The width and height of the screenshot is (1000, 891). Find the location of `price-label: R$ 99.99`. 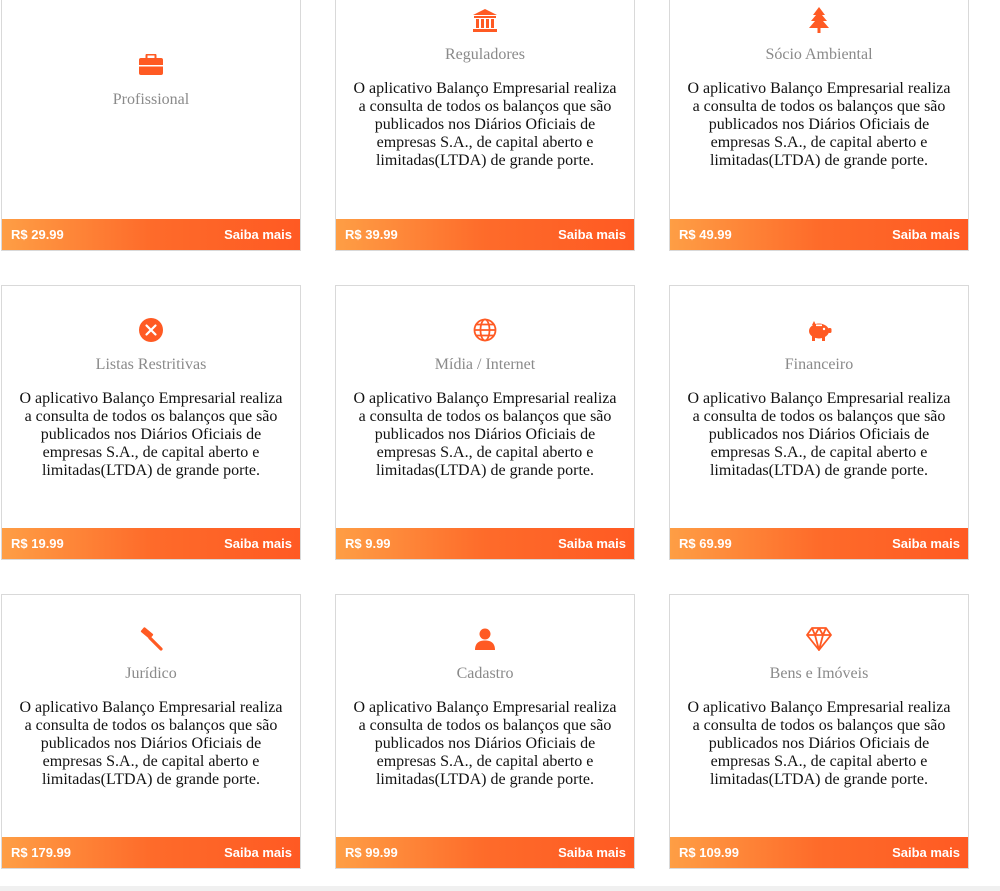

price-label: R$ 99.99 is located at coordinates (371, 852).